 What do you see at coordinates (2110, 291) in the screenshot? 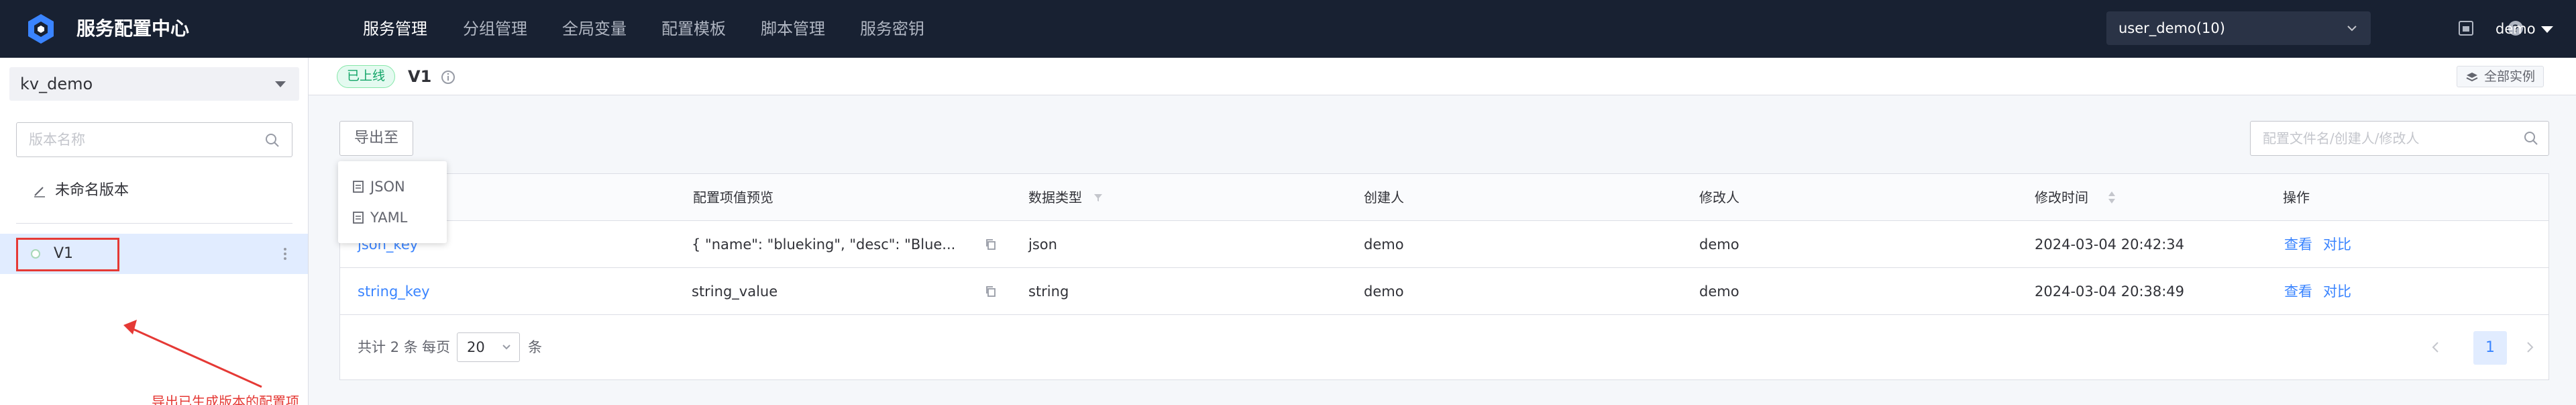
I see `modified-time: 2024-03-04 20:38:49` at bounding box center [2110, 291].